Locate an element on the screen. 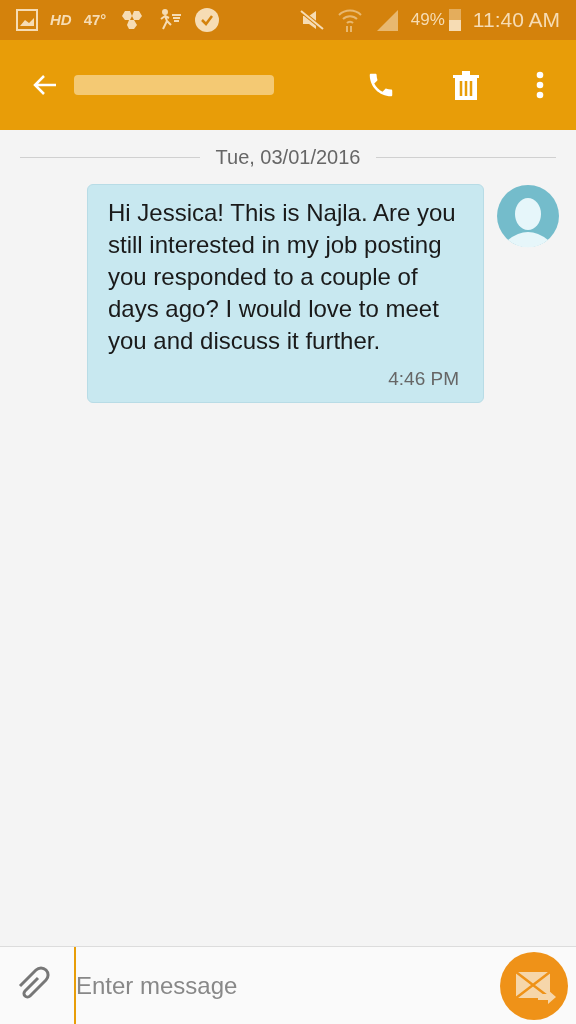 The height and width of the screenshot is (1024, 576). back-arrow-icon is located at coordinates (45, 85).